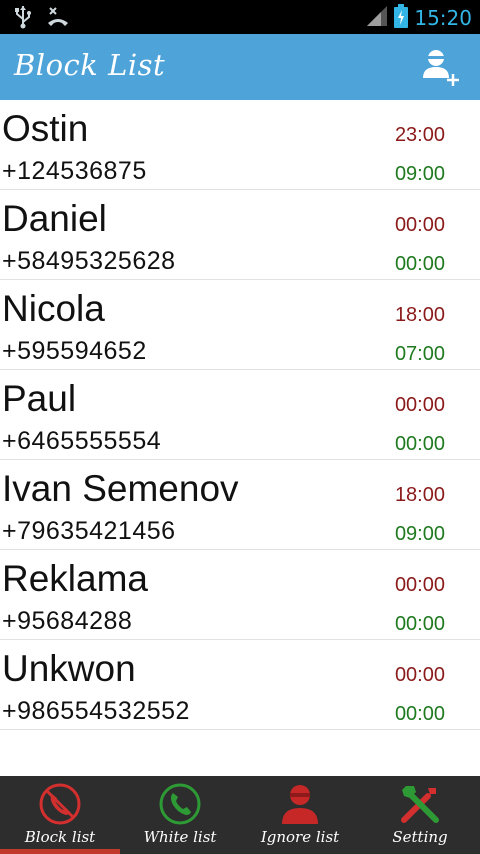  What do you see at coordinates (240, 235) in the screenshot?
I see `list-item: Daniel +58495325628 00:00 00:00` at bounding box center [240, 235].